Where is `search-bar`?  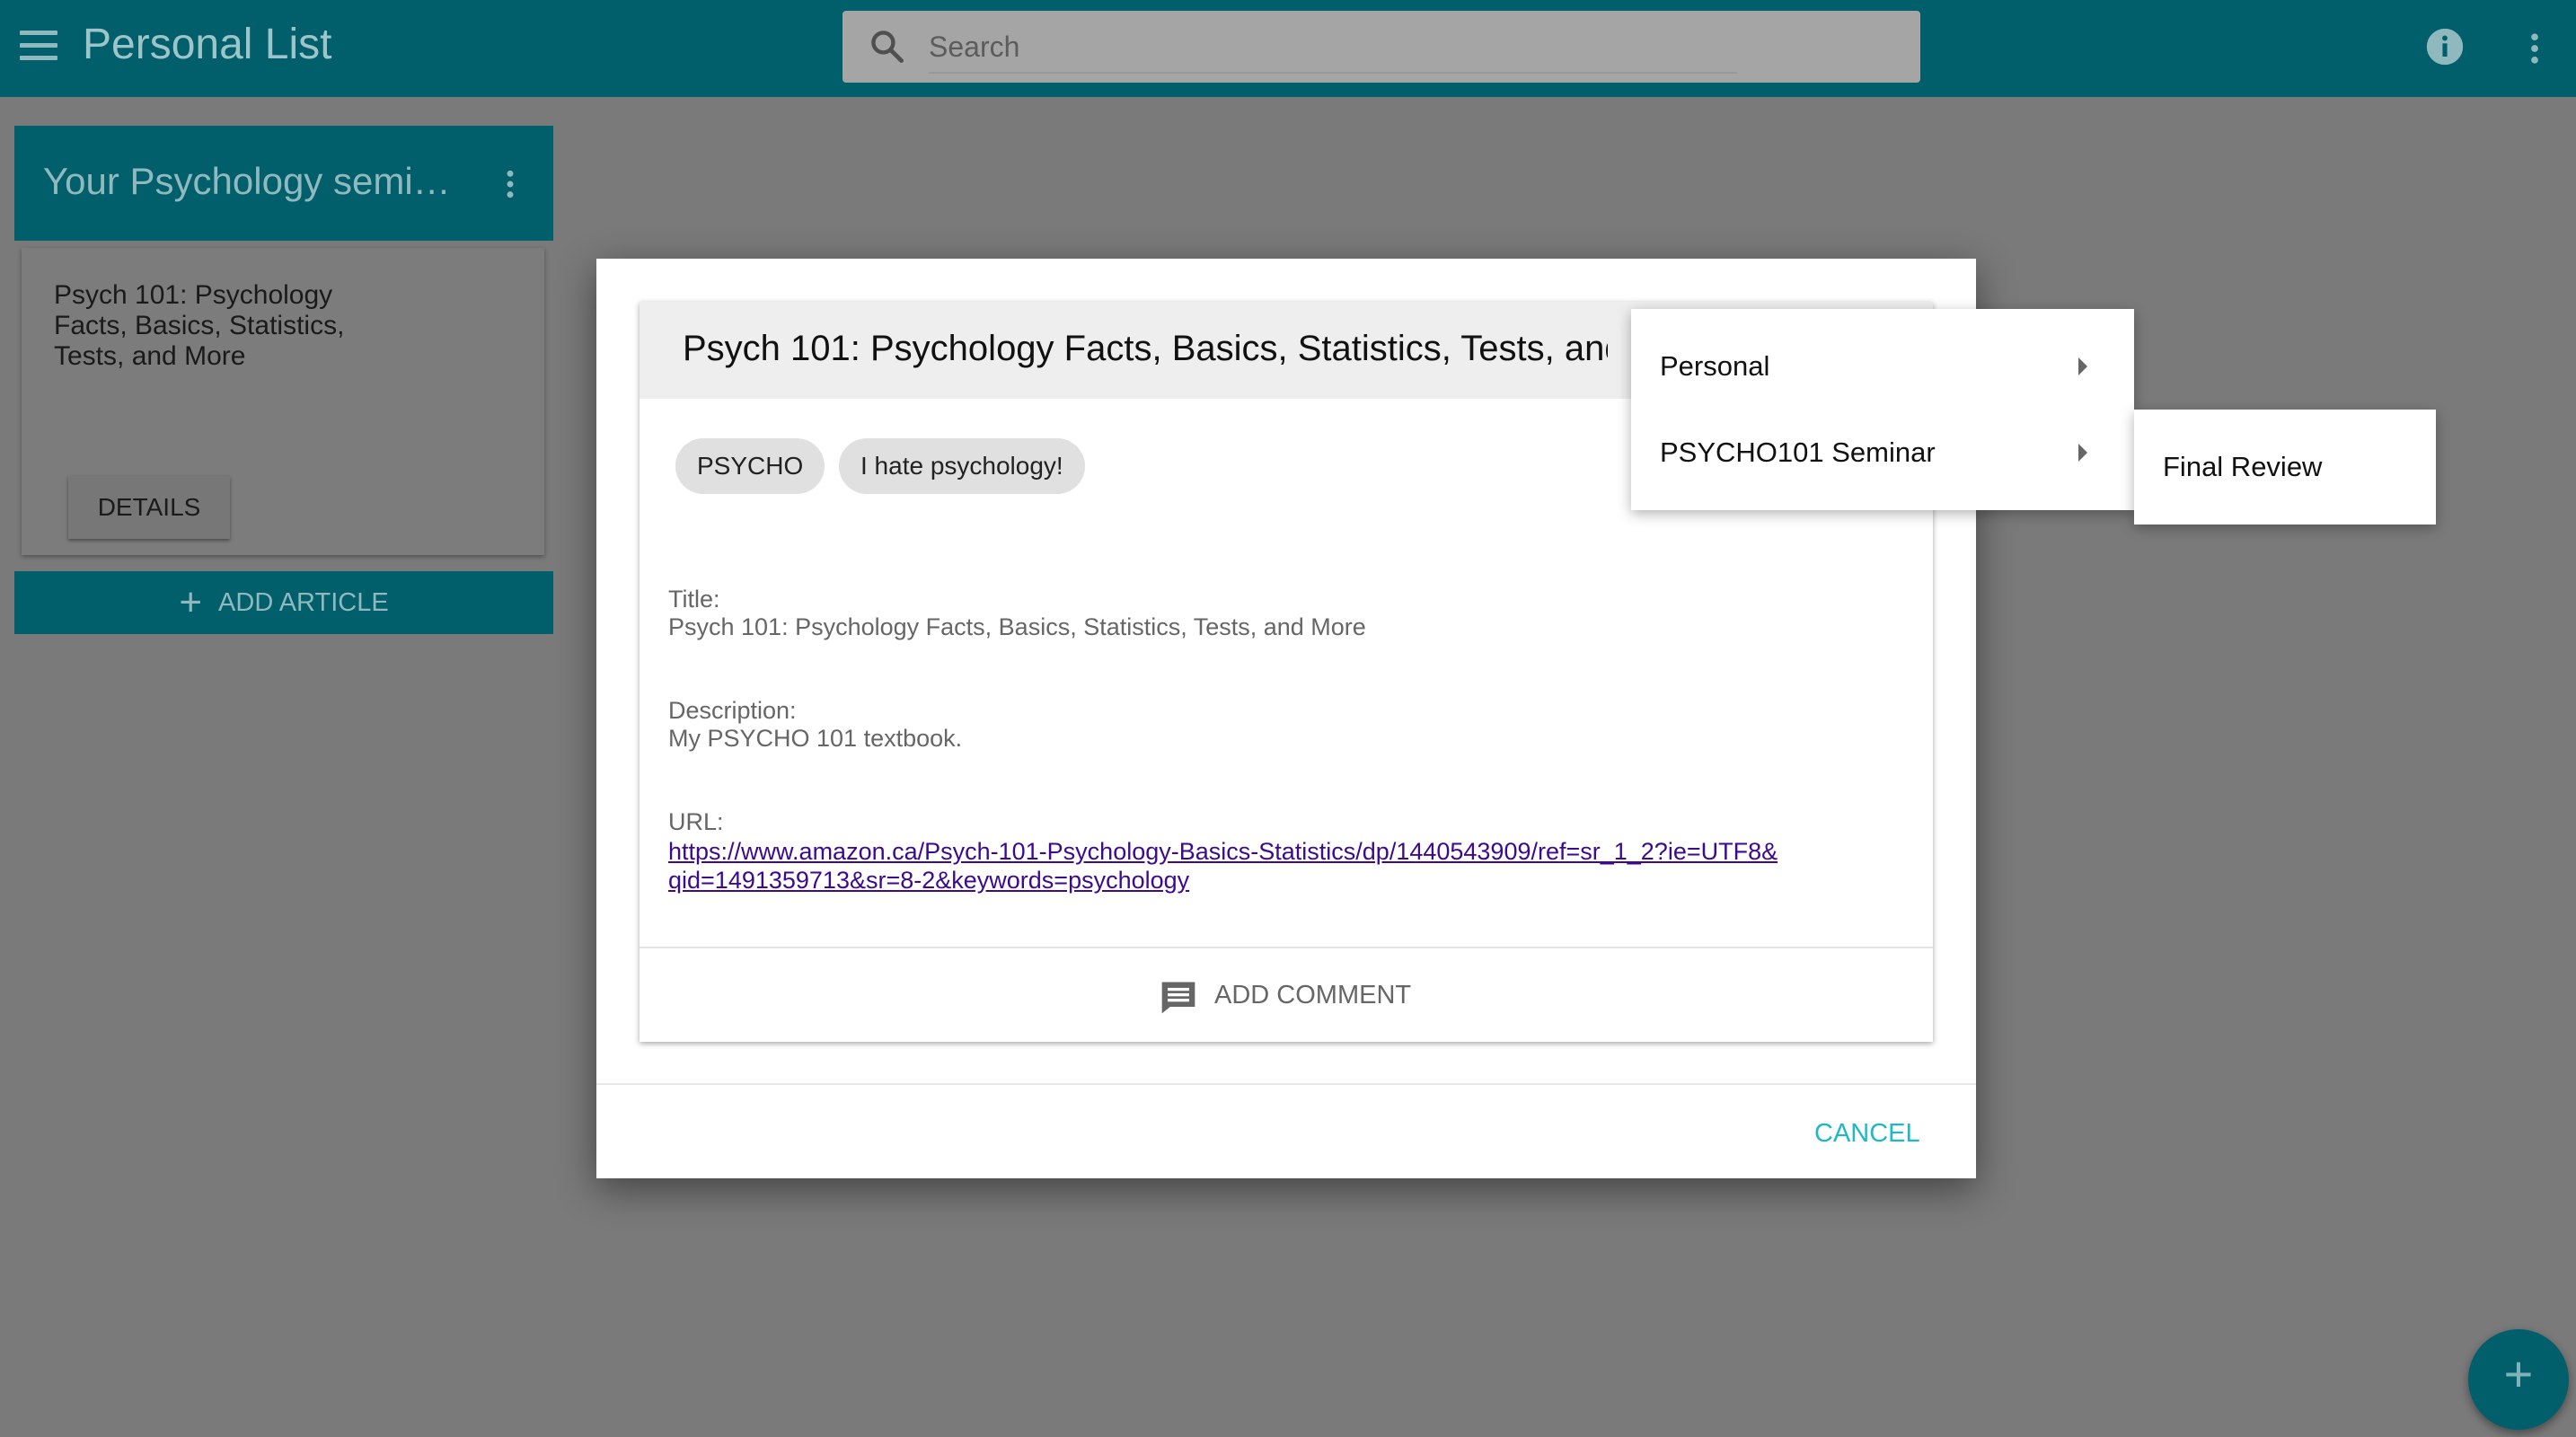
search-bar is located at coordinates (1381, 47).